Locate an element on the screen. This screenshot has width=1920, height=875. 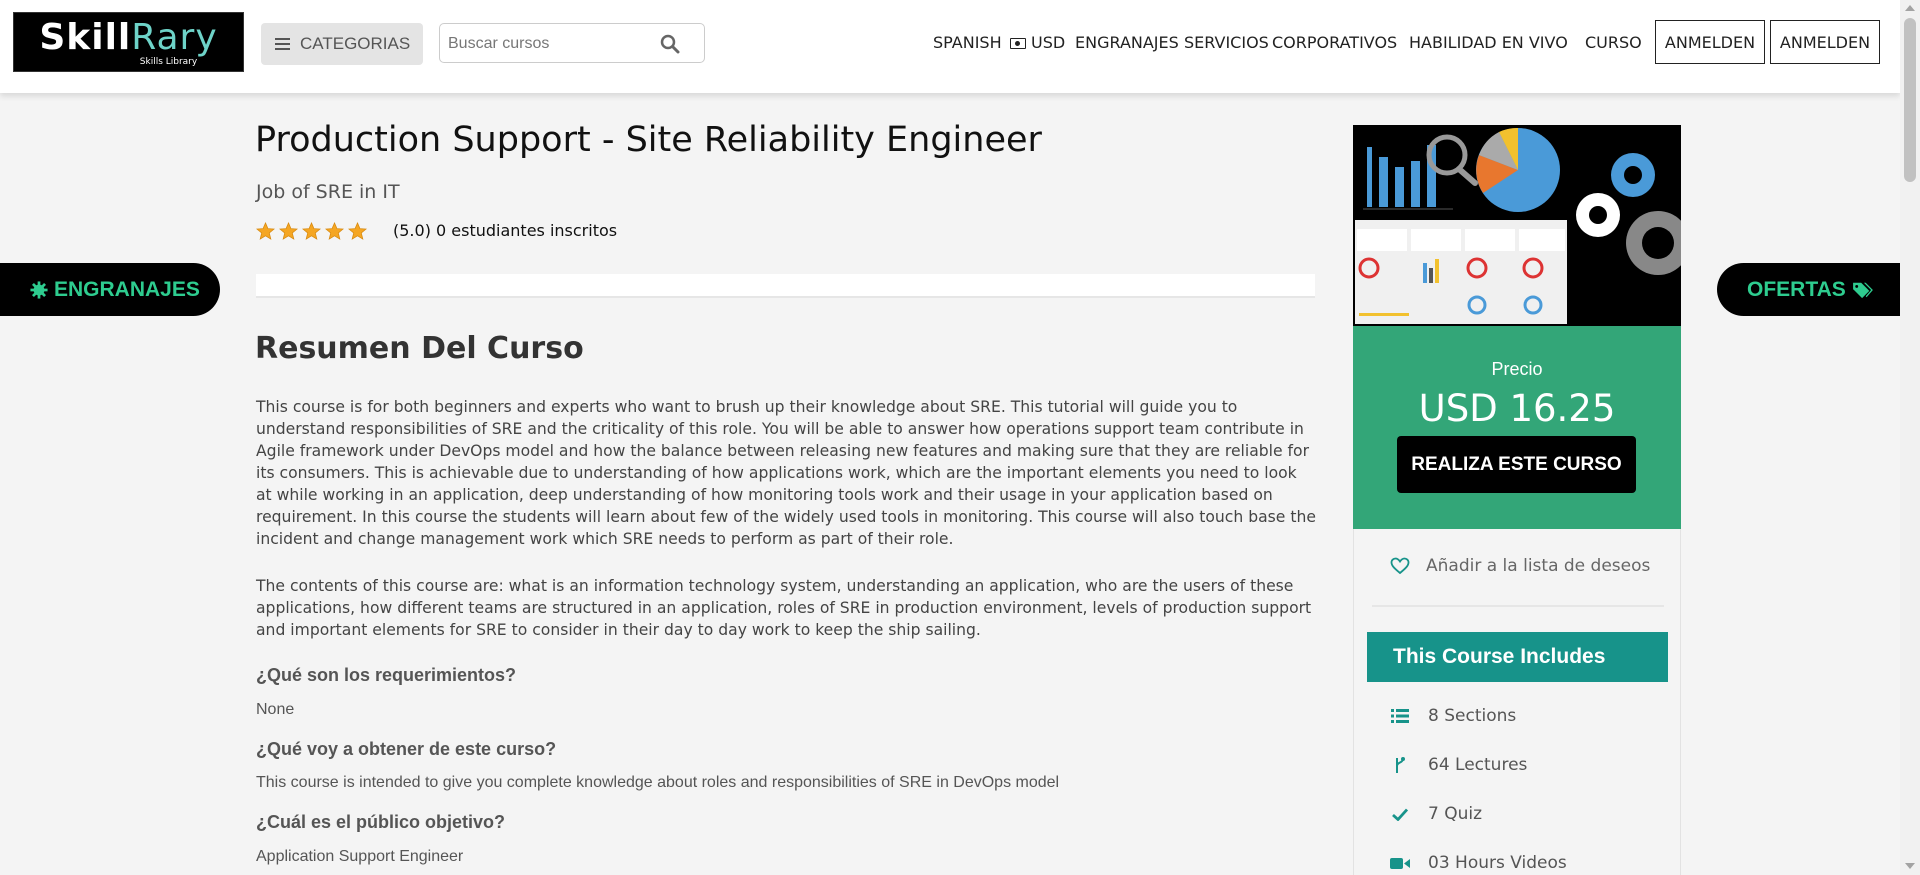
wishlist-link: Añadir a la lista de deseos is located at coordinates (1520, 566).